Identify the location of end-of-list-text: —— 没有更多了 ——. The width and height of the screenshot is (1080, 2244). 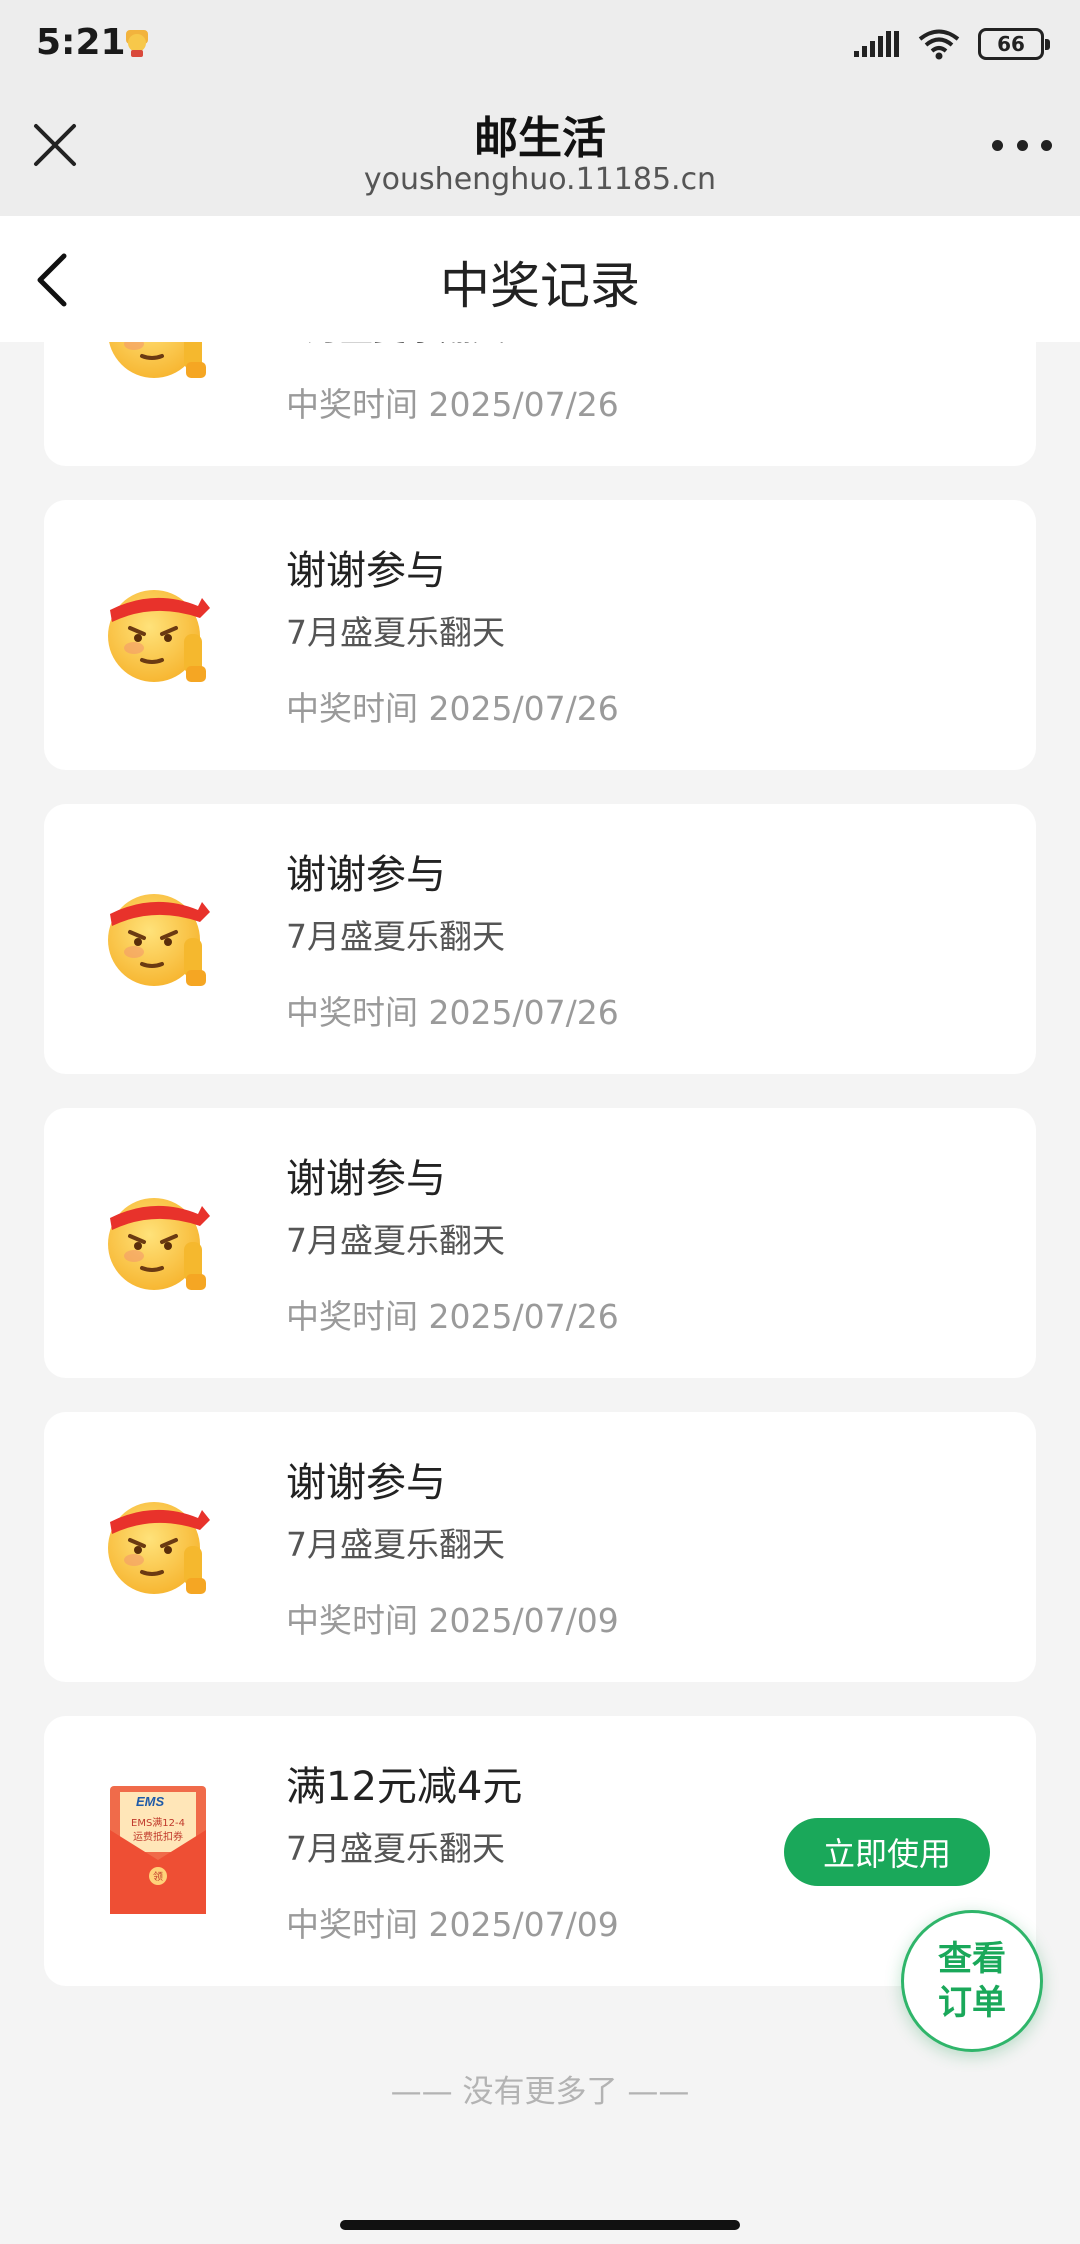
(540, 2092).